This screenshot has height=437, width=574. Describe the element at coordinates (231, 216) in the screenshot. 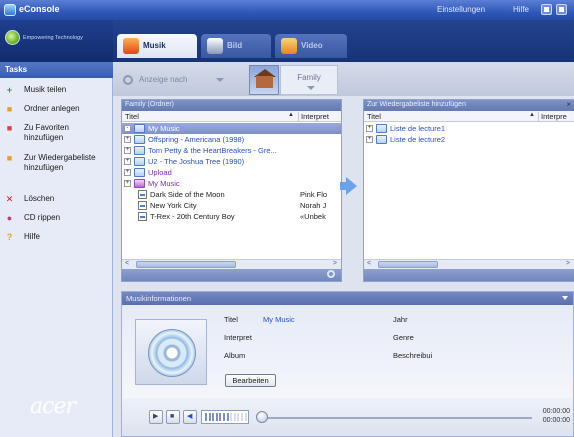

I see `list-item: T-Rex - 20th Century Boy «Unbek` at that location.